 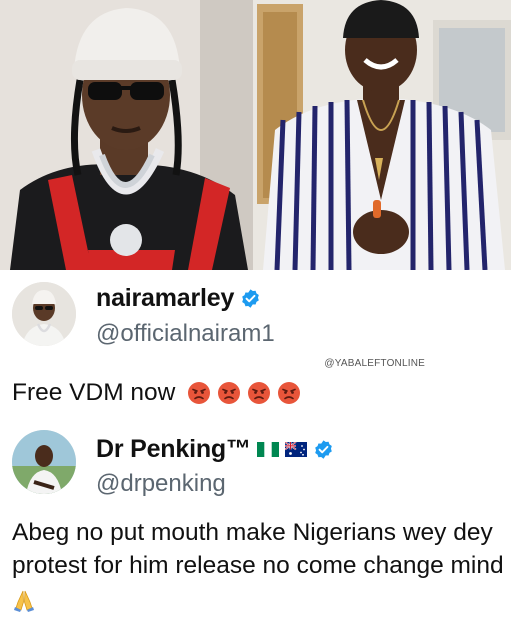 I want to click on folded-hands-icon, so click(x=24, y=600).